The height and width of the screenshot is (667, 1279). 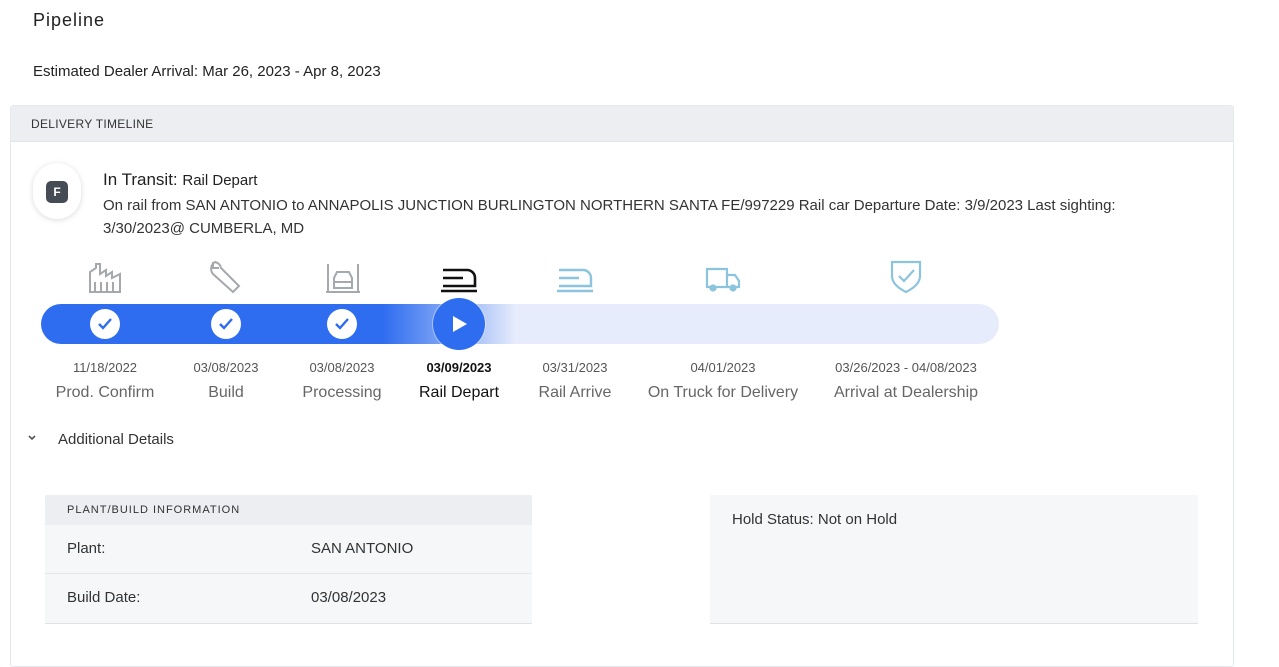 What do you see at coordinates (906, 277) in the screenshot?
I see `shield-check-icon` at bounding box center [906, 277].